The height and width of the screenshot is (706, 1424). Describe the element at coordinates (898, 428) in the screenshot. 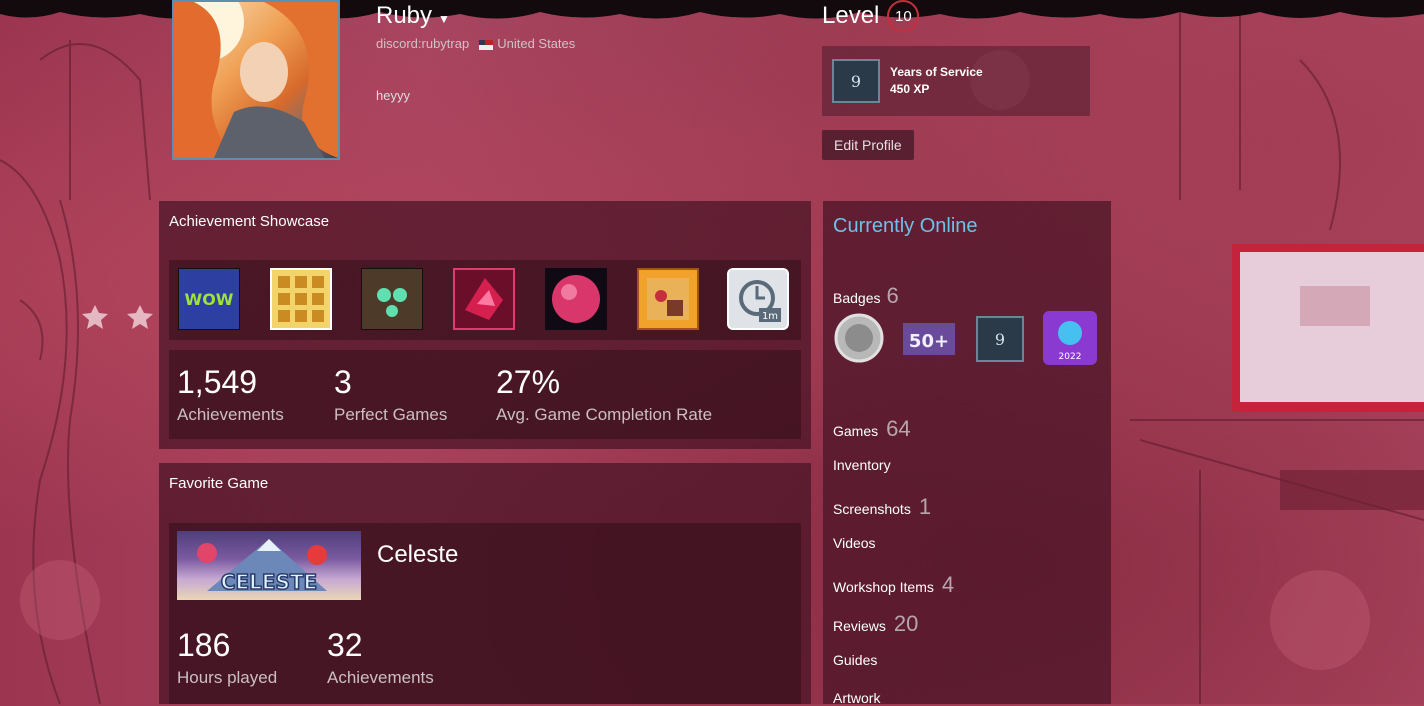

I see `link-count: 64` at that location.